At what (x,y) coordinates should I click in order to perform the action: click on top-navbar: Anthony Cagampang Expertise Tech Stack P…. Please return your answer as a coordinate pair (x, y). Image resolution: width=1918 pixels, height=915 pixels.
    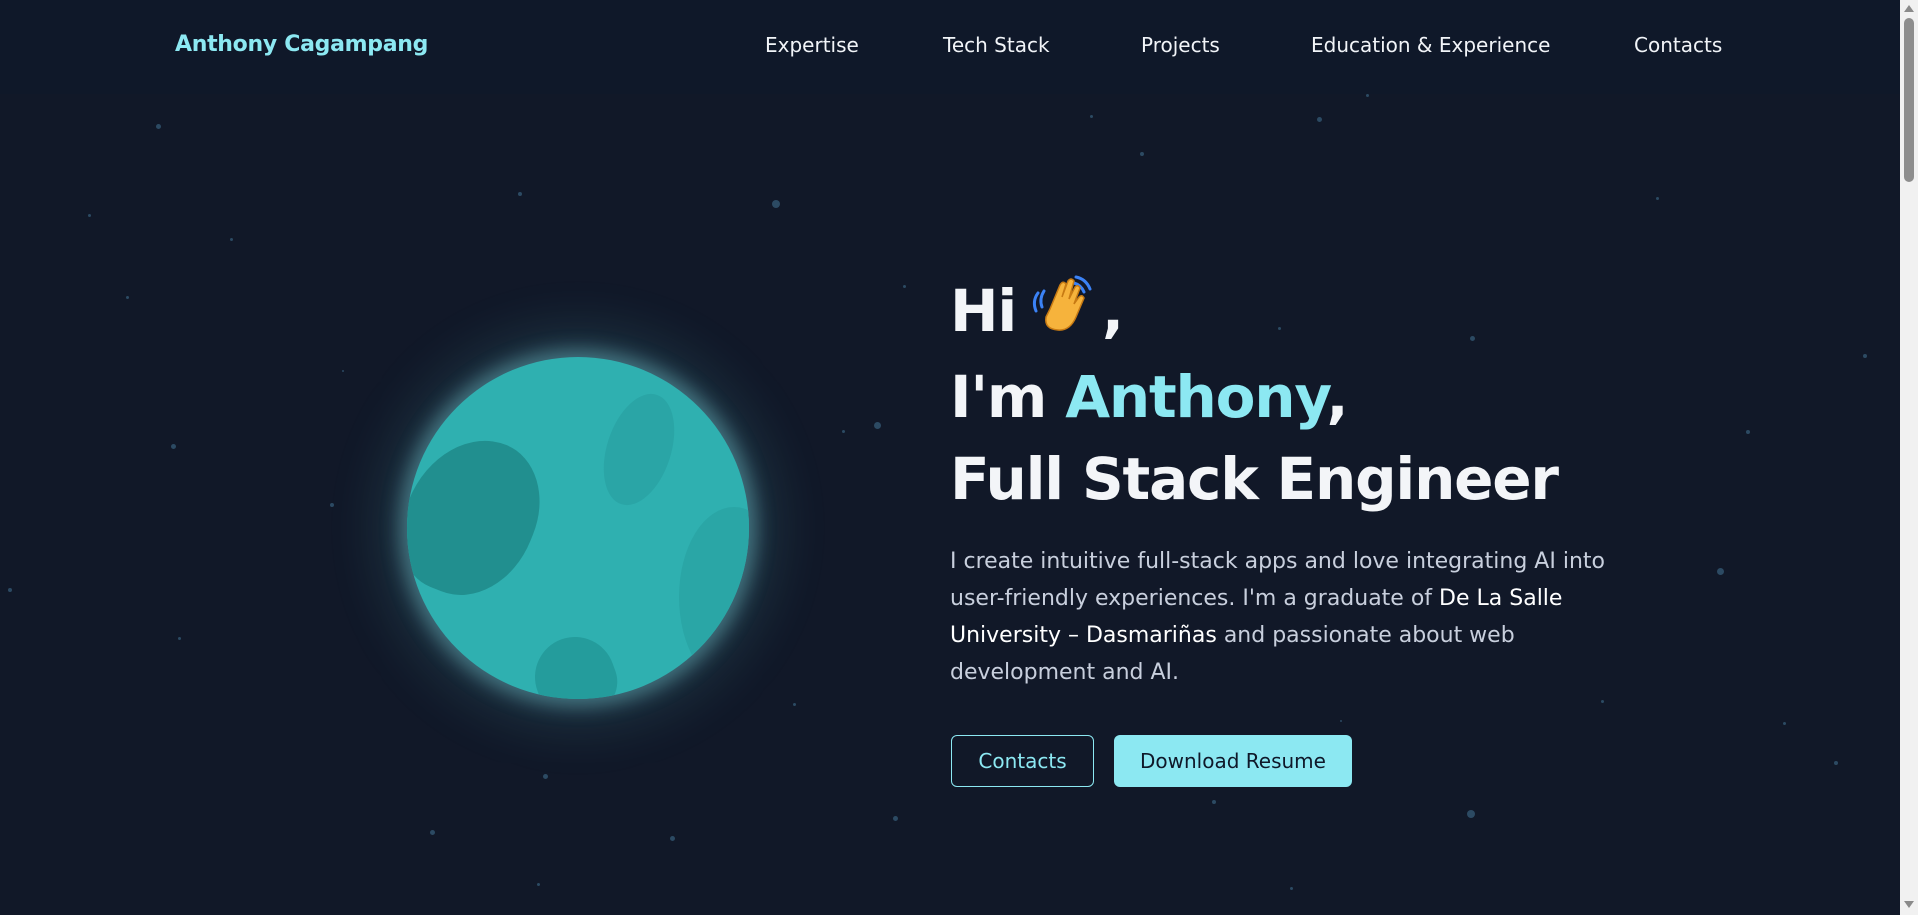
    Looking at the image, I should click on (950, 47).